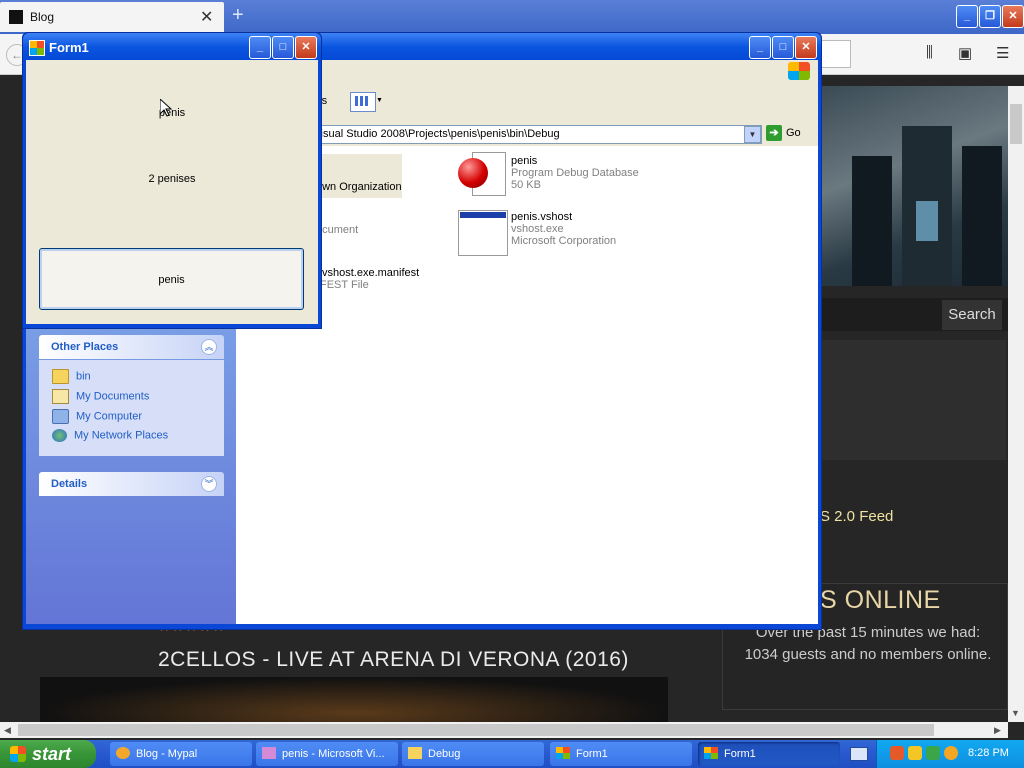 Image resolution: width=1024 pixels, height=768 pixels. I want to click on taskbar-item-label: Blog - Mypal, so click(167, 754).